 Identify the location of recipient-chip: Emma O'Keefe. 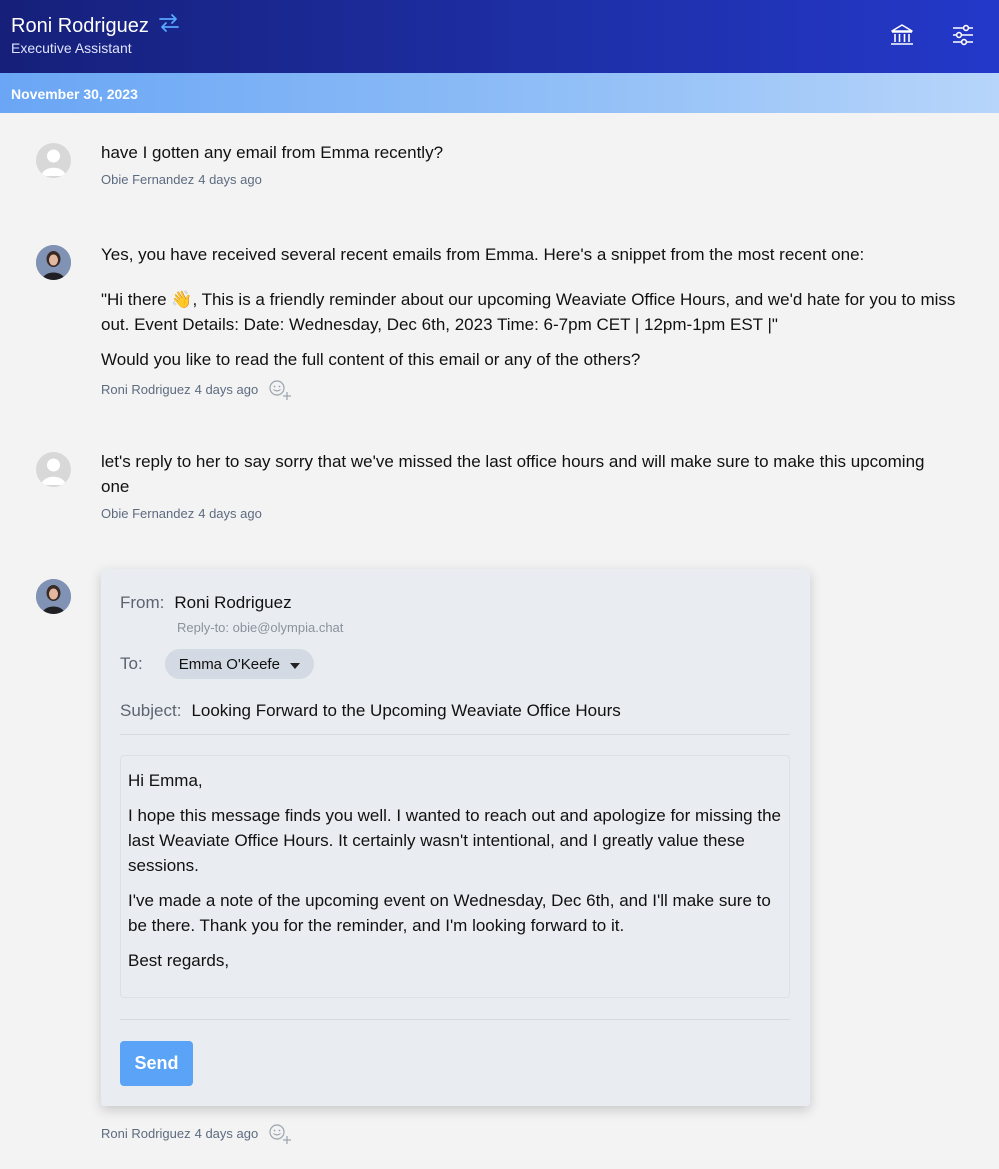
(239, 664).